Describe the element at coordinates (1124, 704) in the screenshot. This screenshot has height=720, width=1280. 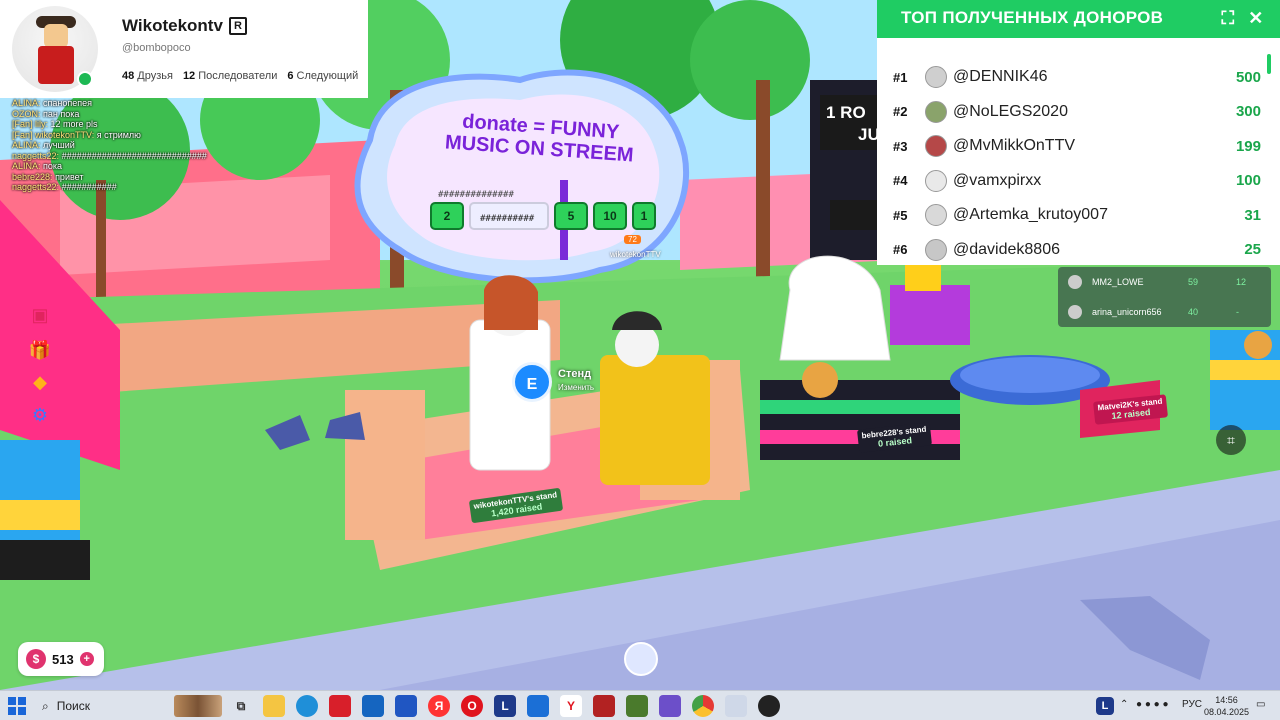
I see `tray-chevron-icon: ⌃` at that location.